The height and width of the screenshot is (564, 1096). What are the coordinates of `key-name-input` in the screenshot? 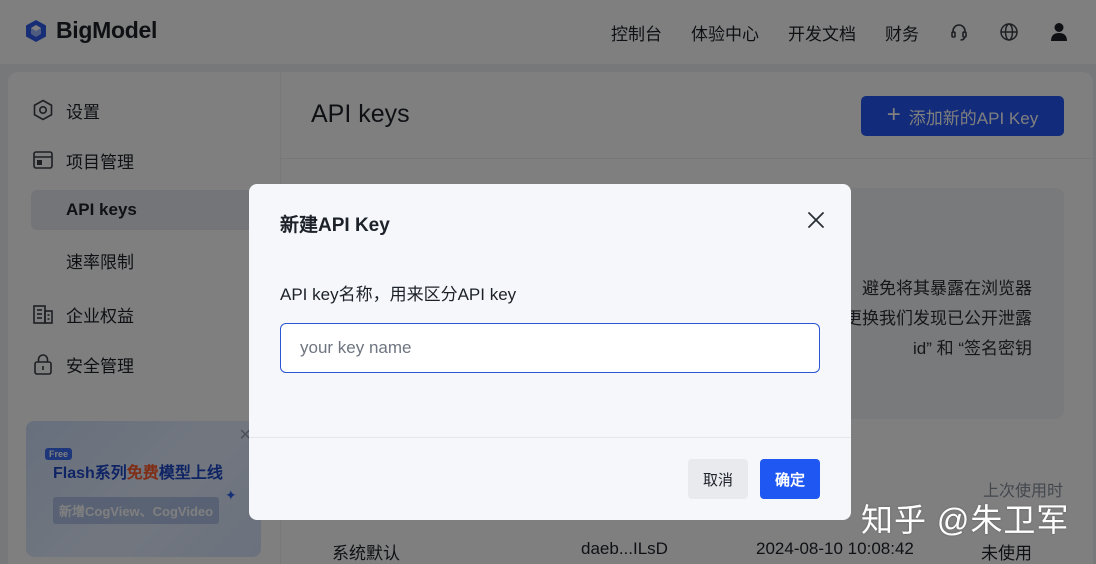 It's located at (550, 348).